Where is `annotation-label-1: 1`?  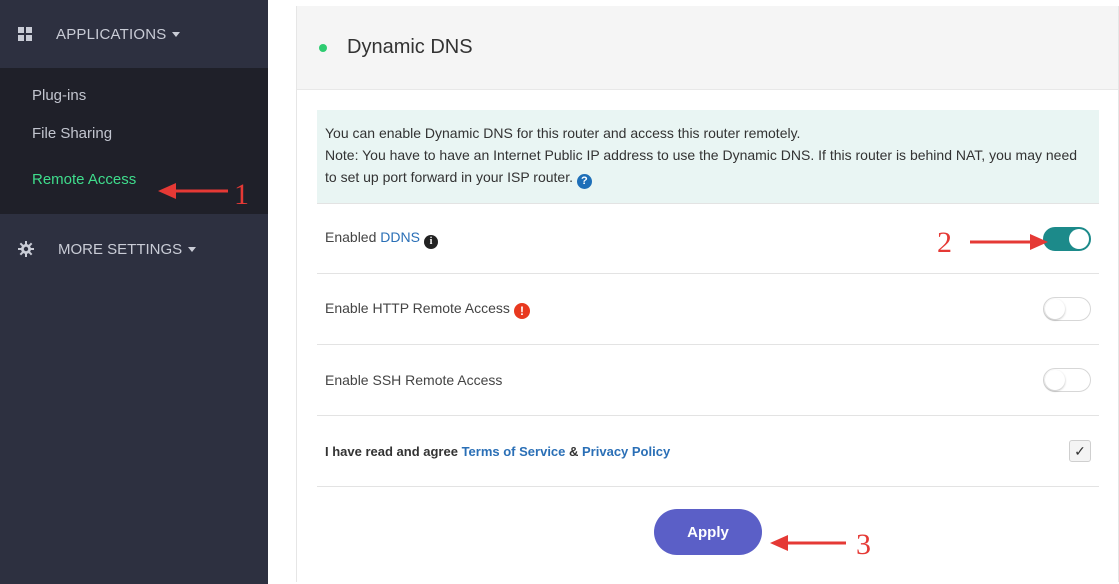
annotation-label-1: 1 is located at coordinates (241, 194).